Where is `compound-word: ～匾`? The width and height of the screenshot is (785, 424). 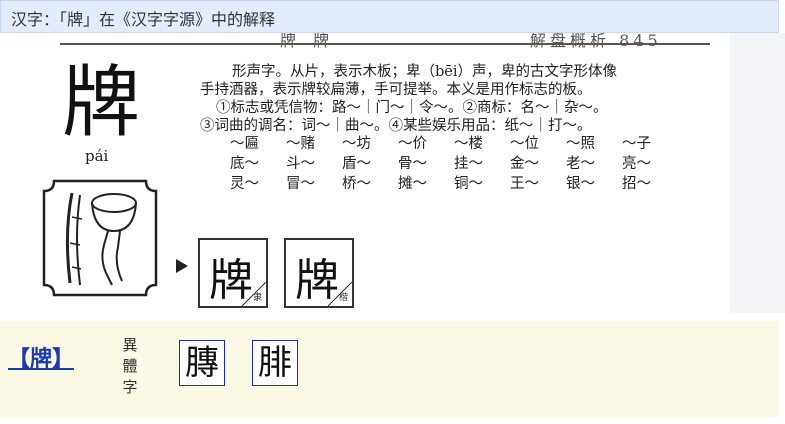
compound-word: ～匾 is located at coordinates (244, 144).